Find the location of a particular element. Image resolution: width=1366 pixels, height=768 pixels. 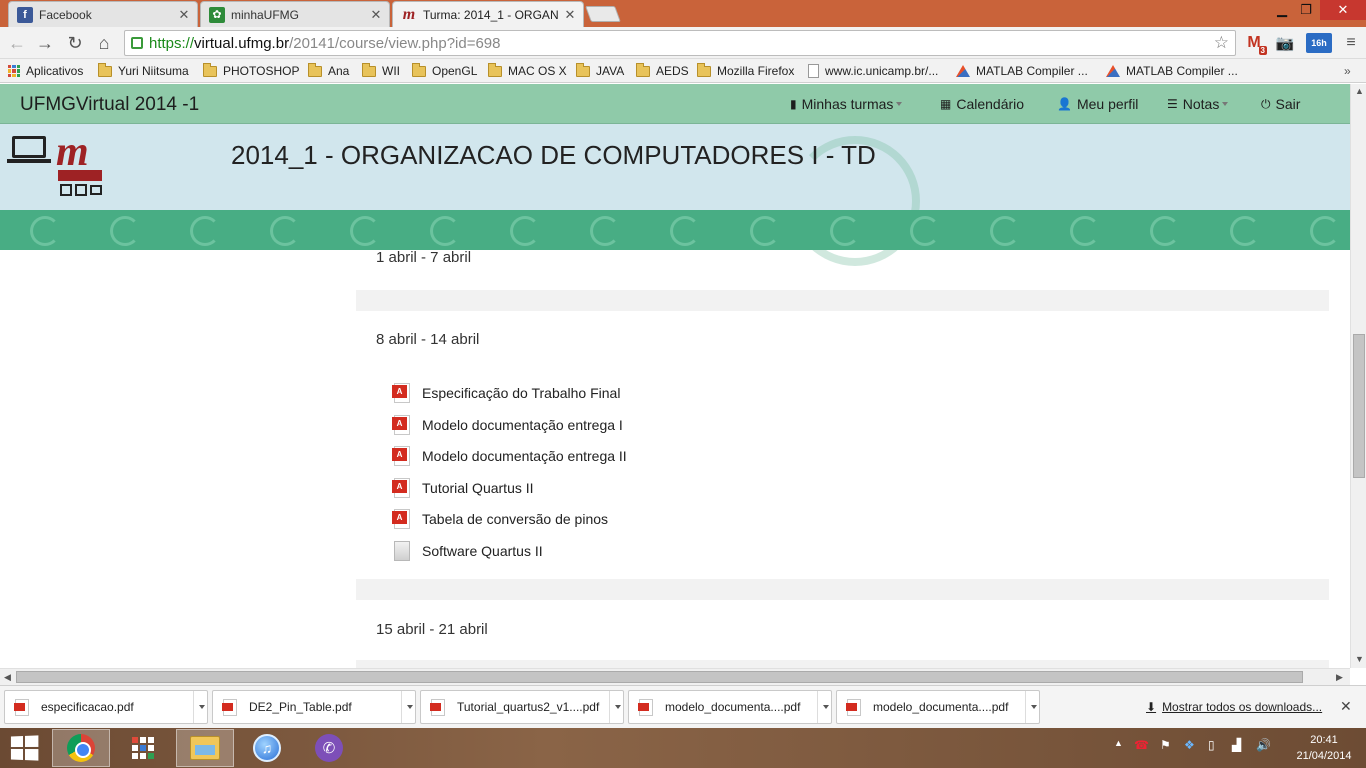

bookmark-star-icon: ☆ is located at coordinates (1221, 43).